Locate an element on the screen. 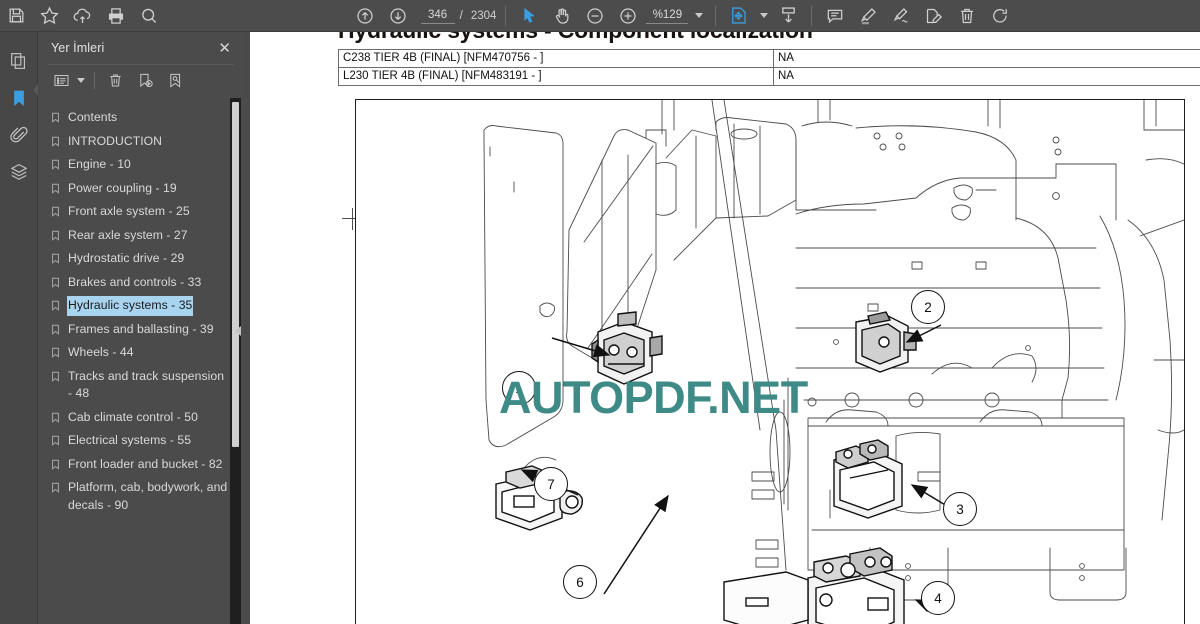 Image resolution: width=1200 pixels, height=624 pixels. table-cell-model: L230 TIER 4B (FINAL) [NFM483191 - ] is located at coordinates (556, 76).